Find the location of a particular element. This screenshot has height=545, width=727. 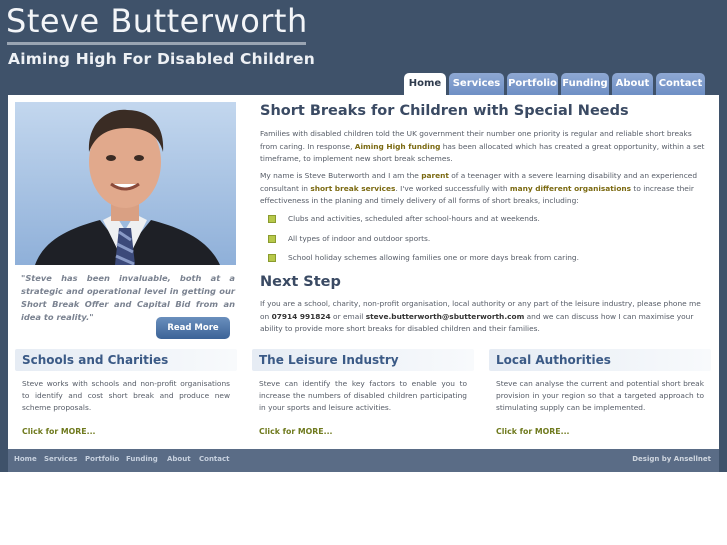

designer-credit: Design by Ansellnet is located at coordinates (671, 459).